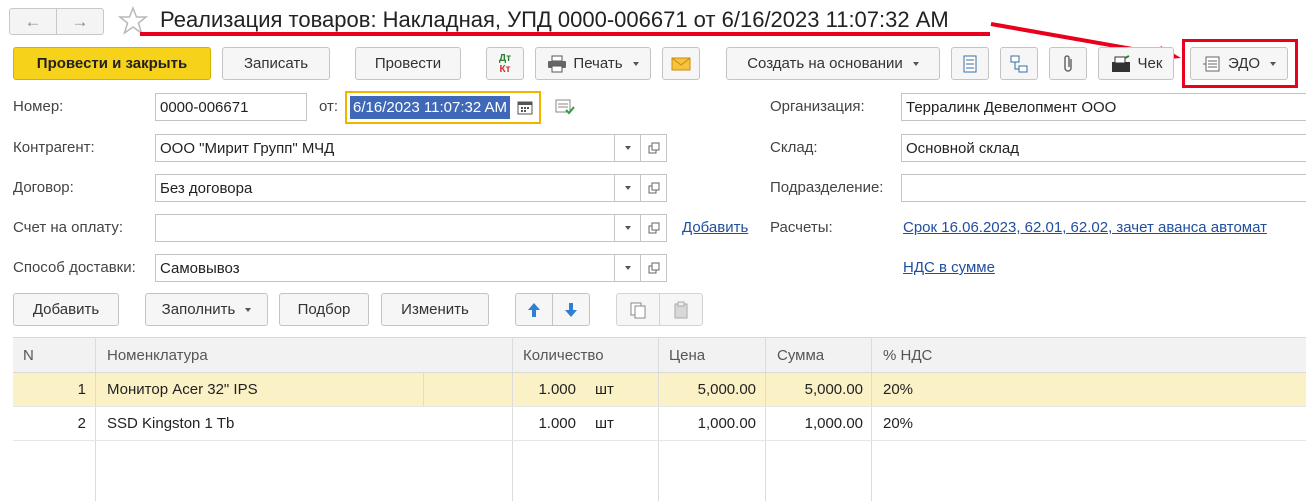 The height and width of the screenshot is (501, 1306). I want to click on row-number: 2, so click(81, 423).